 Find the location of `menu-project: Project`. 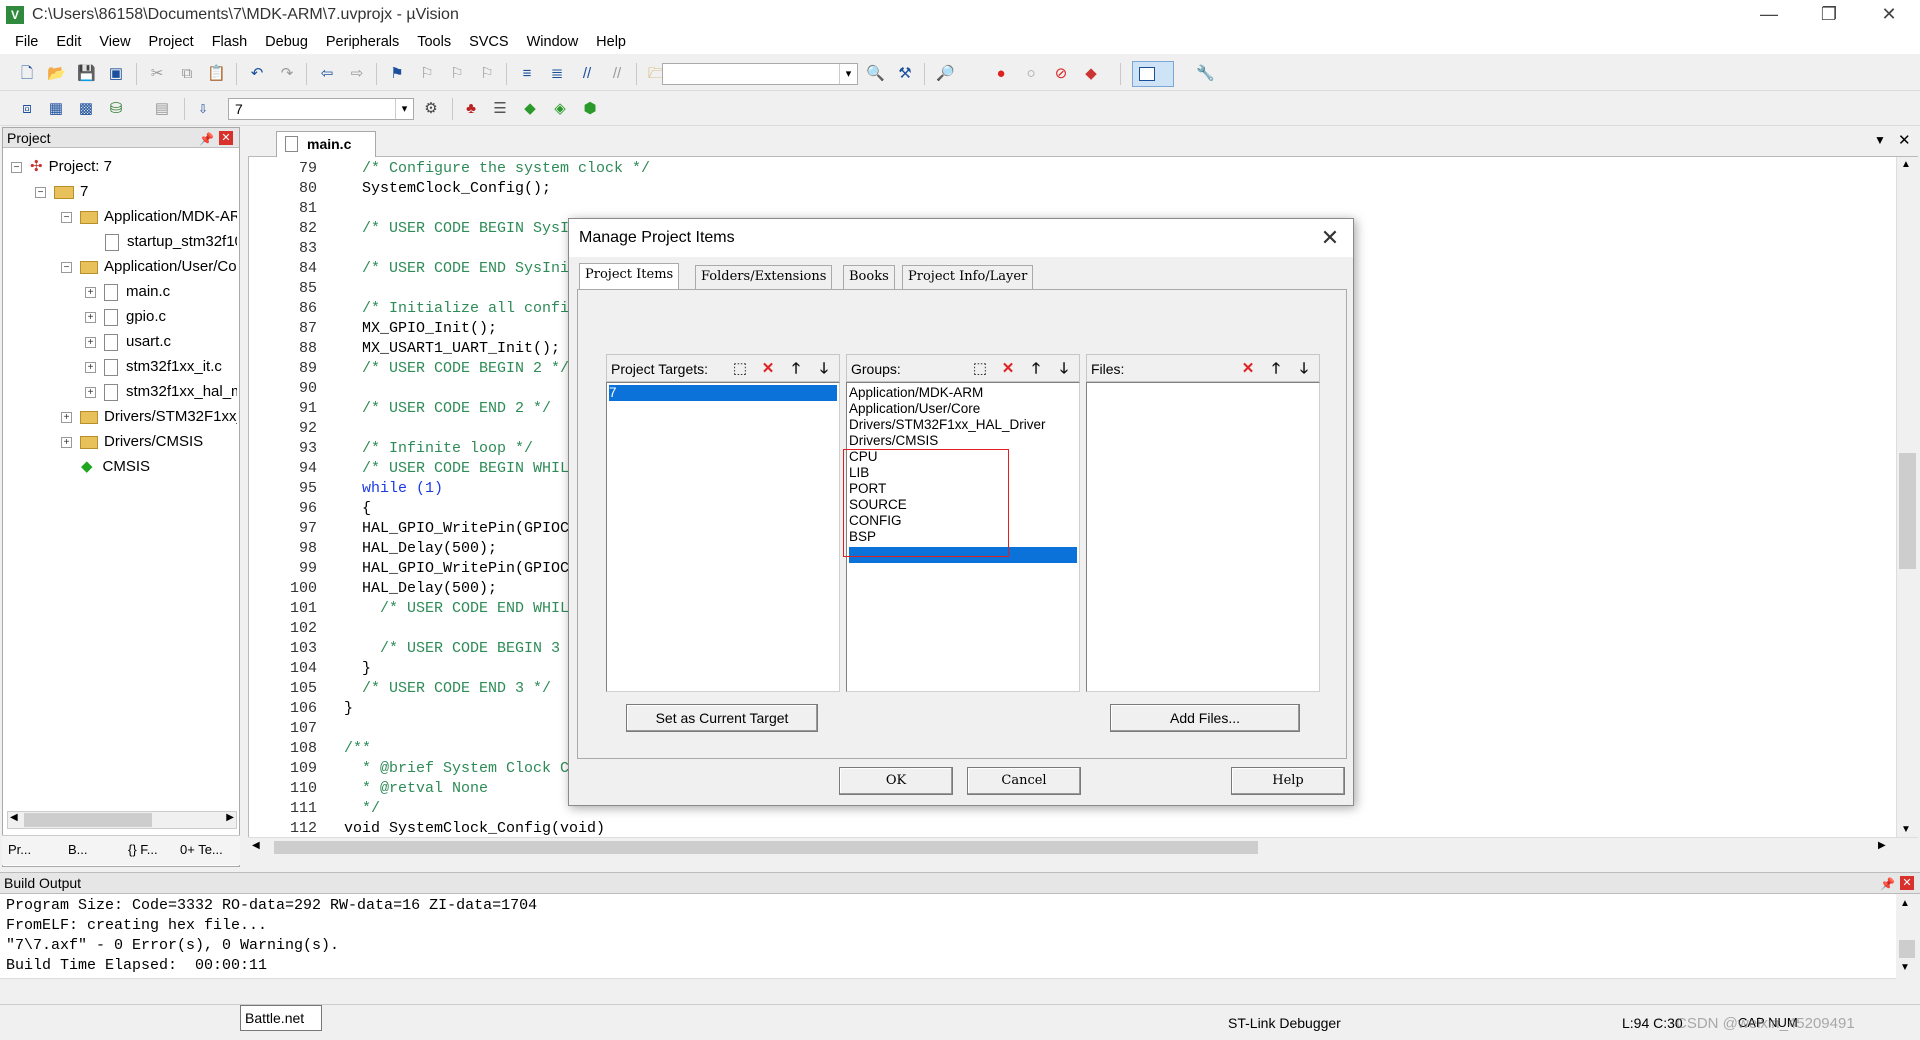

menu-project: Project is located at coordinates (171, 42).